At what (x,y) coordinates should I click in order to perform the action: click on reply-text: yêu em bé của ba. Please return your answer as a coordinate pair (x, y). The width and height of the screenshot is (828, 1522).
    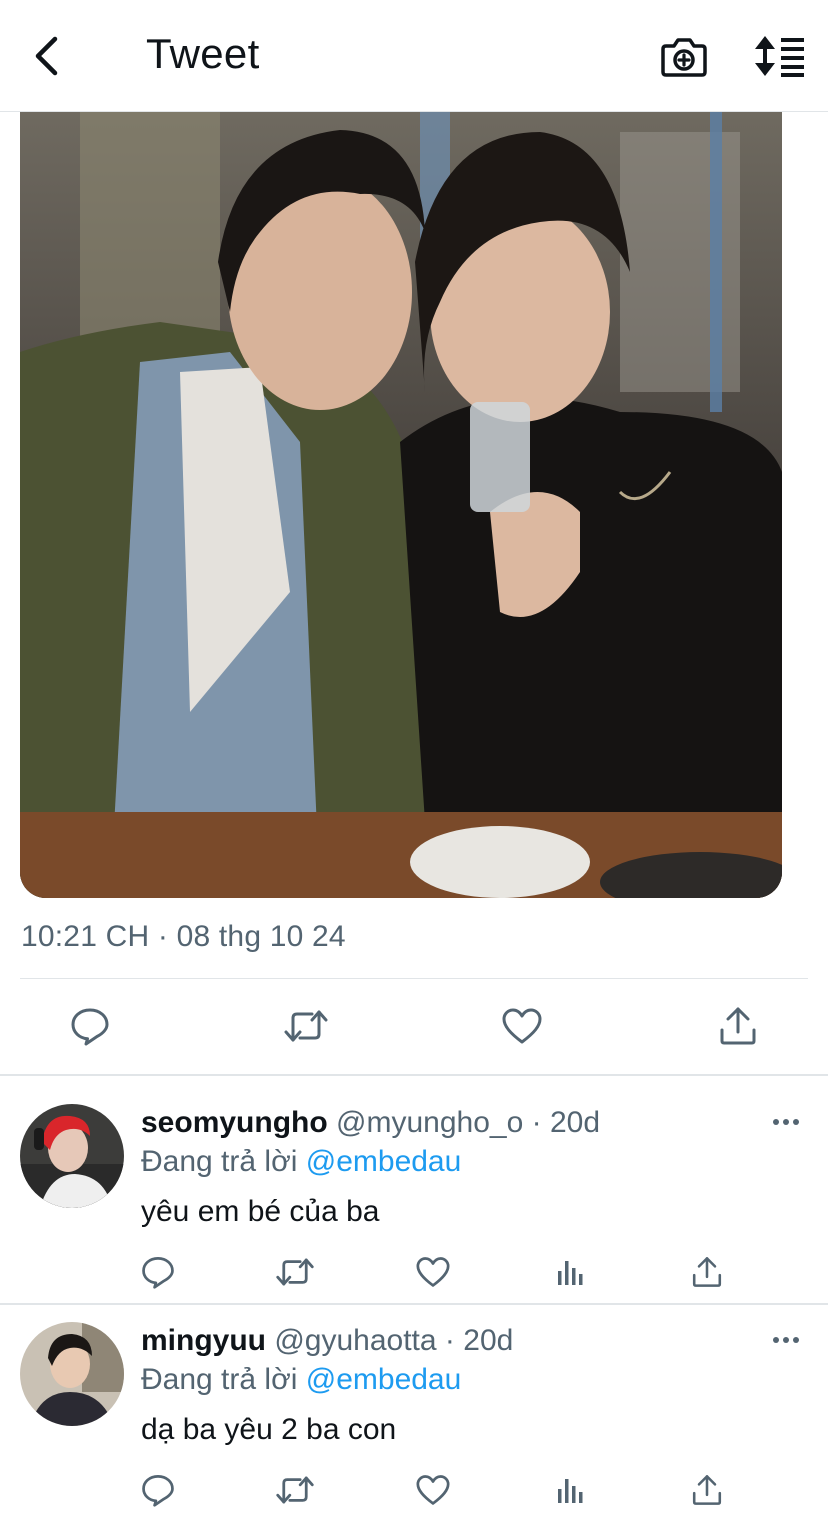
    Looking at the image, I should click on (260, 1211).